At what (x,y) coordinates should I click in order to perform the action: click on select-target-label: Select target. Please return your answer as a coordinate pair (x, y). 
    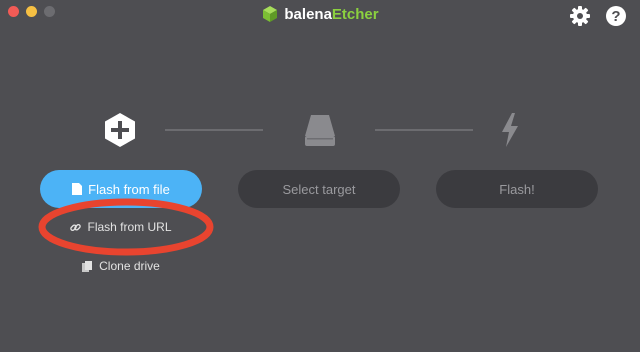
    Looking at the image, I should click on (319, 189).